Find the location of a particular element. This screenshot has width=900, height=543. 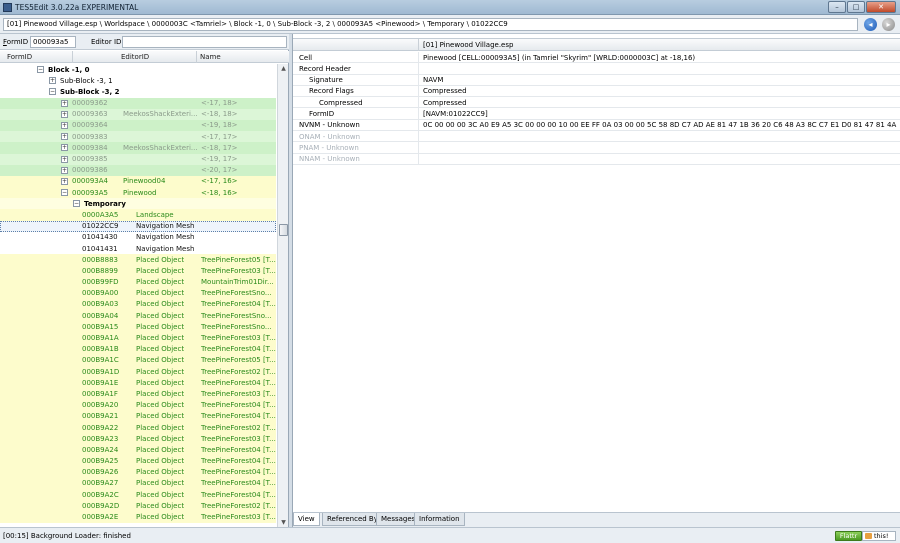

formid-filter-input: 000093a5 is located at coordinates (53, 42).